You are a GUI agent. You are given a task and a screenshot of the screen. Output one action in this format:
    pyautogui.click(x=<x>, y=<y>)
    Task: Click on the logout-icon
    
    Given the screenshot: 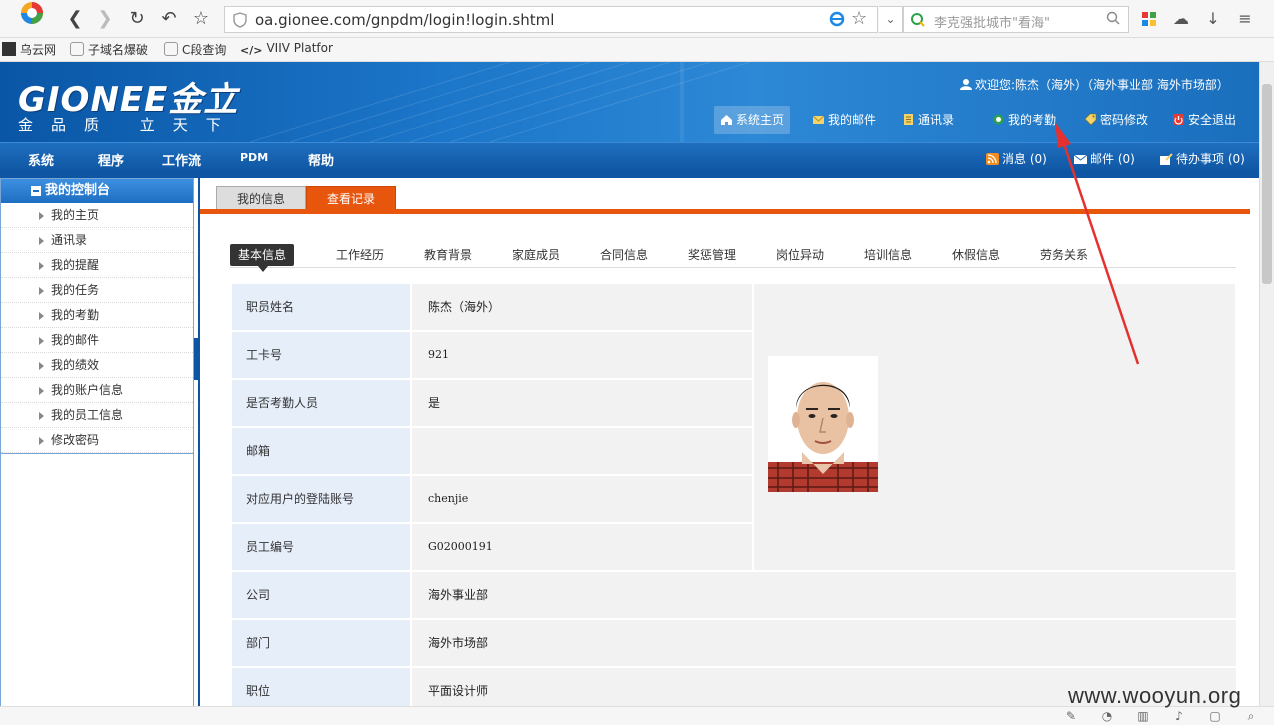 What is the action you would take?
    pyautogui.click(x=1178, y=119)
    